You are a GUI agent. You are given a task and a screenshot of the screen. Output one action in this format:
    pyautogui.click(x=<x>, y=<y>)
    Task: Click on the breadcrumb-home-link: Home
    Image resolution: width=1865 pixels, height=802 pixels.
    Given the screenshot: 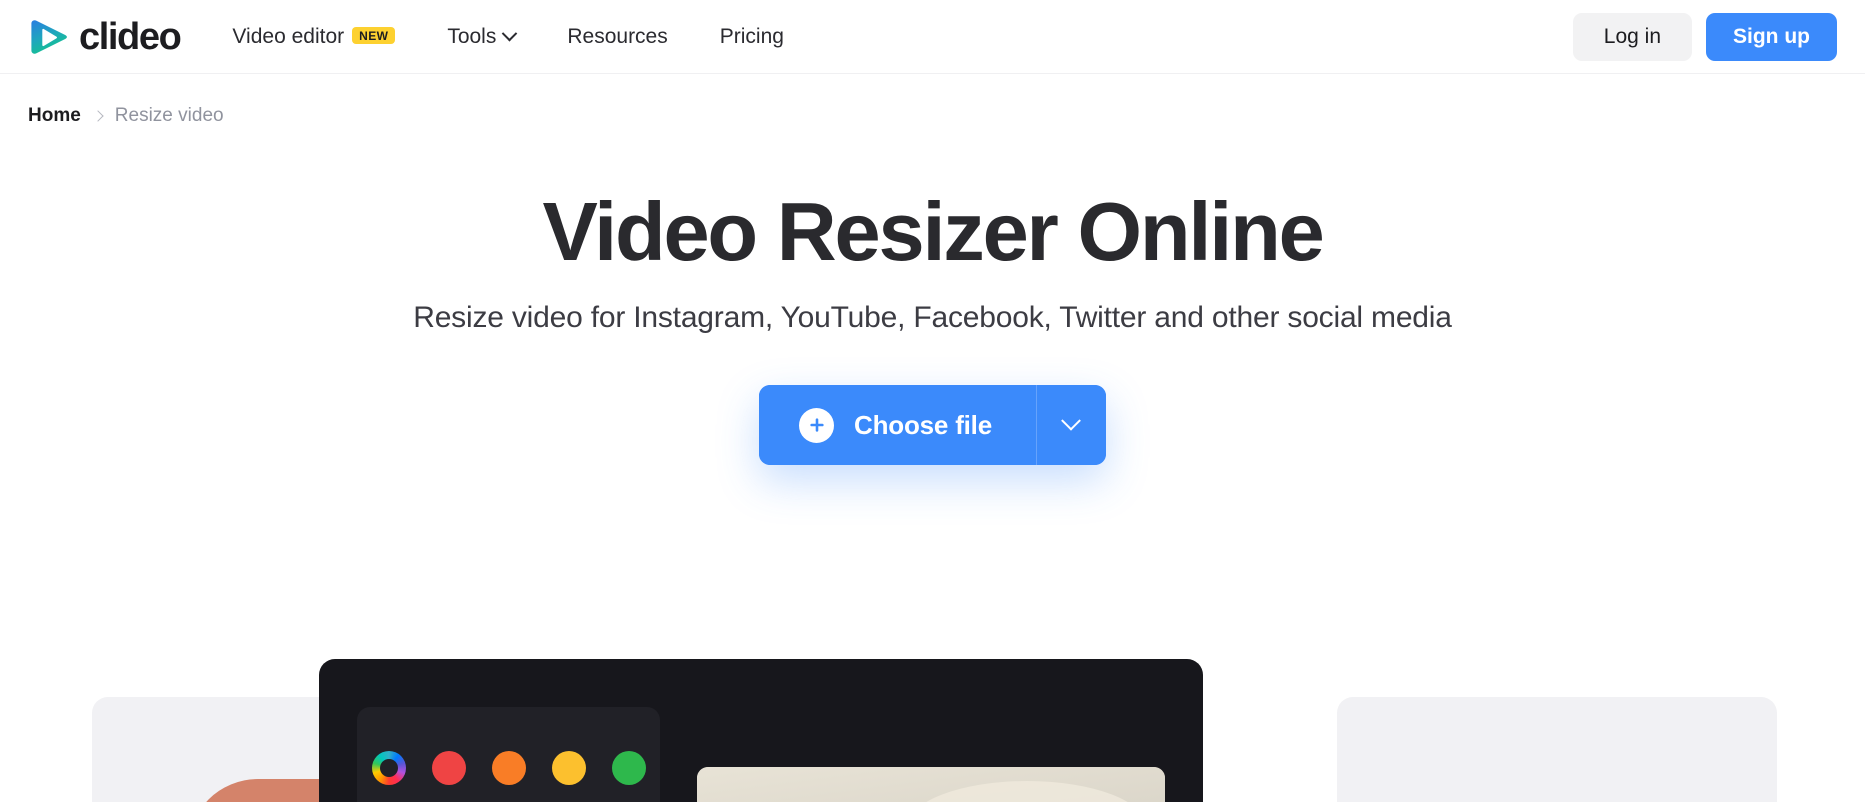 What is the action you would take?
    pyautogui.click(x=54, y=116)
    